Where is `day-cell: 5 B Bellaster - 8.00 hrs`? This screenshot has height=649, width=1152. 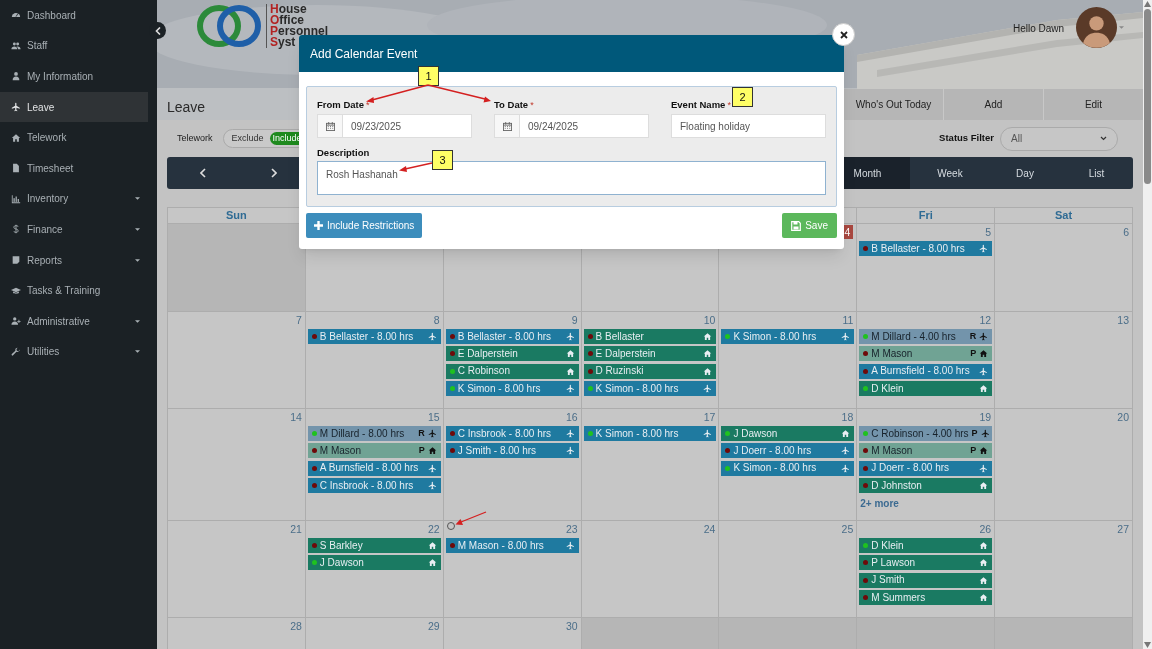
day-cell: 5 B Bellaster - 8.00 hrs is located at coordinates (926, 268).